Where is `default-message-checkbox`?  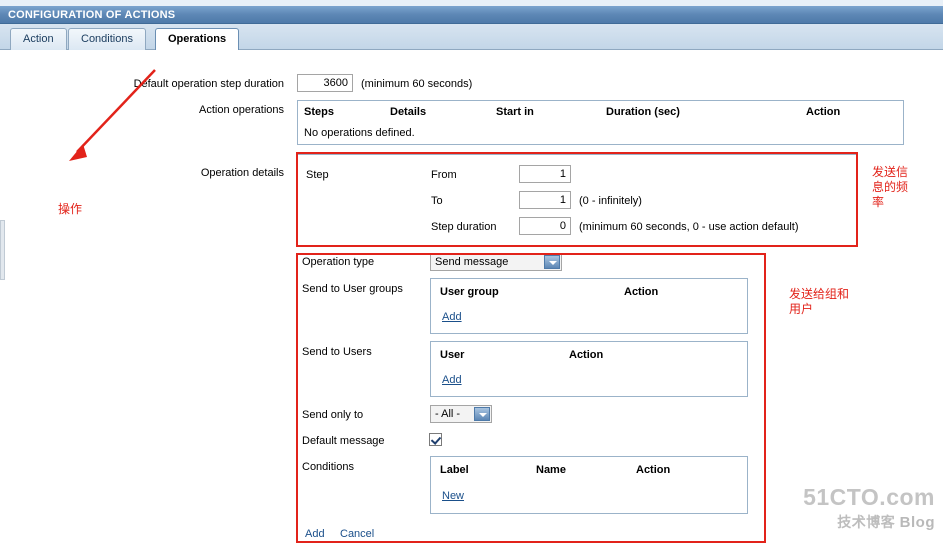
default-message-checkbox is located at coordinates (435, 439).